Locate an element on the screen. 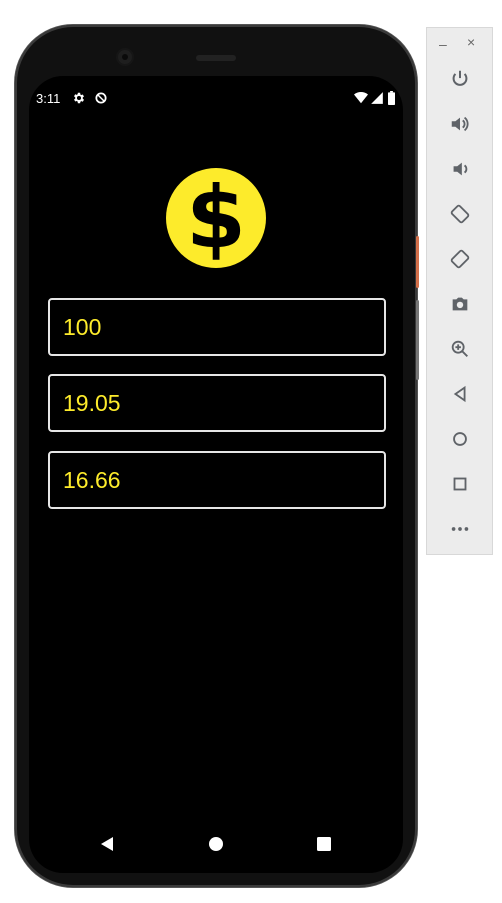  amount-input is located at coordinates (217, 327).